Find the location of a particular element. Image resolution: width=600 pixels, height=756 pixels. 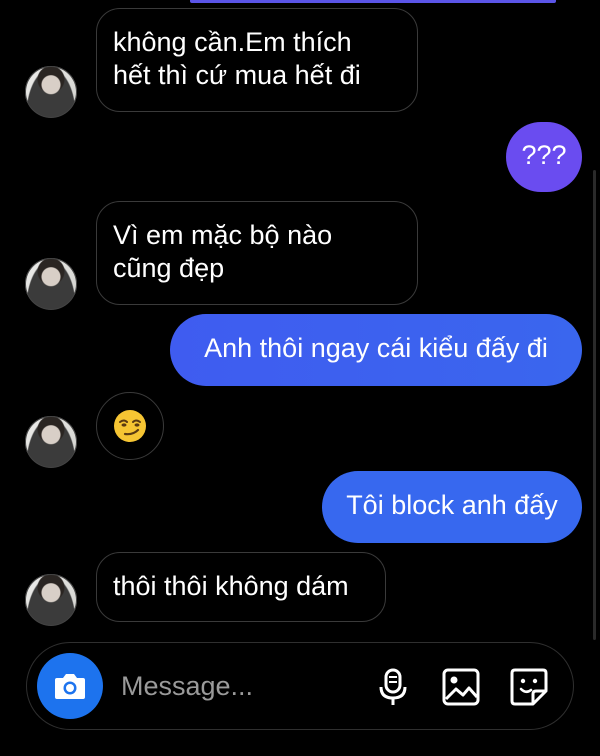

emoji-message-bubble is located at coordinates (130, 426).